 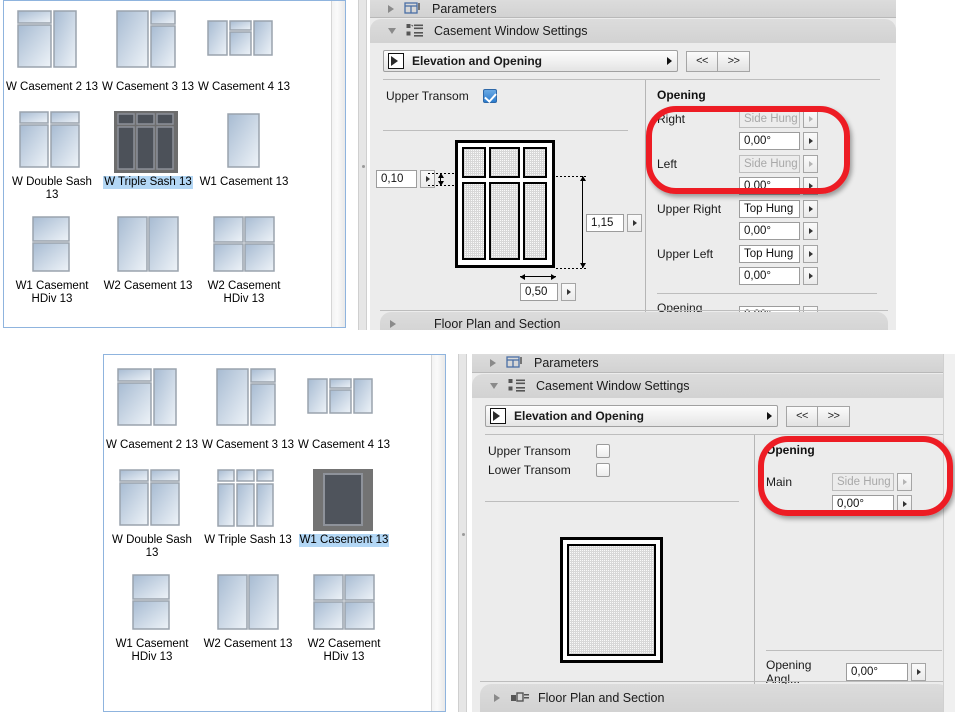 I want to click on width-field: 0,50, so click(x=539, y=292).